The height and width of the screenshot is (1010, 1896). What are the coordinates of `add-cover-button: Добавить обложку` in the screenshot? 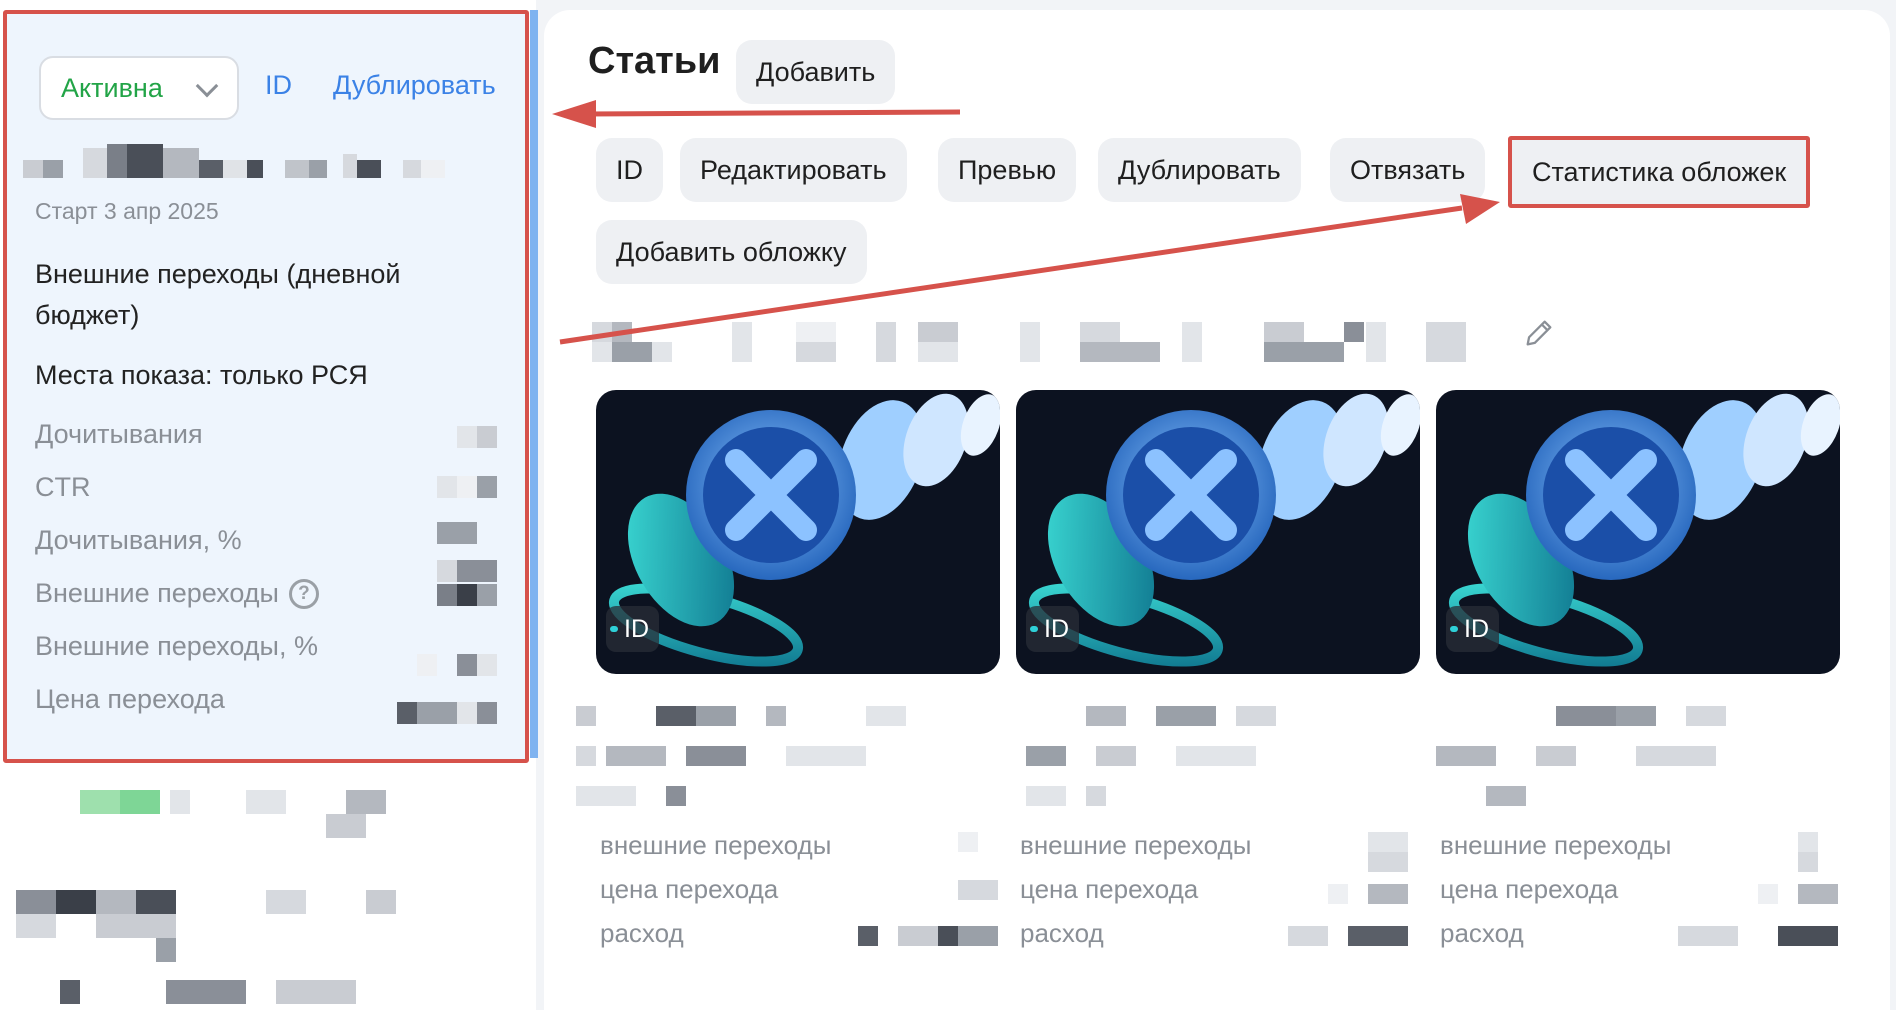 It's located at (731, 252).